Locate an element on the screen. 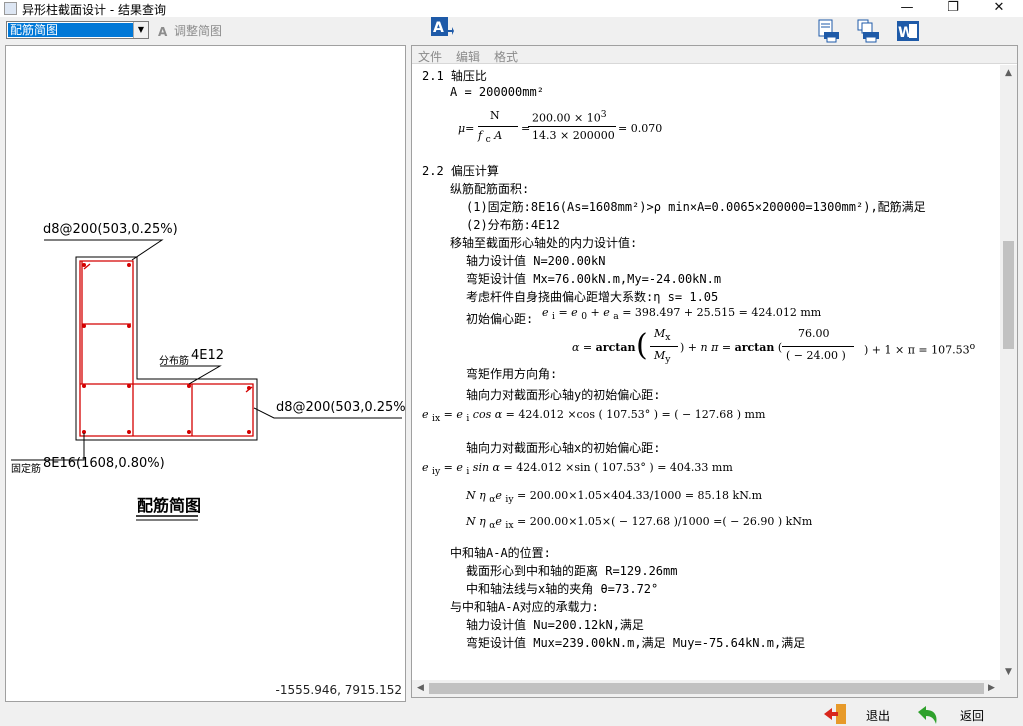 The height and width of the screenshot is (726, 1023). print-preview-icon is located at coordinates (828, 31).